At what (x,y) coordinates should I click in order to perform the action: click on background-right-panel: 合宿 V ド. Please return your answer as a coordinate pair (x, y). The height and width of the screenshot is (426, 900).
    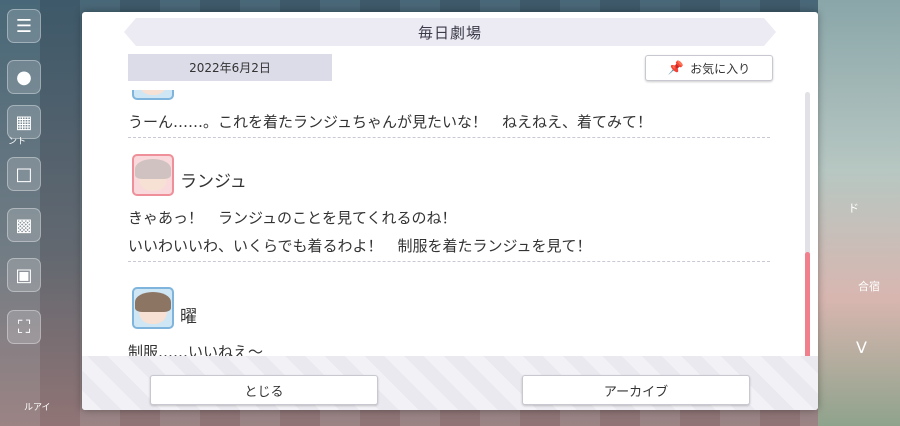
    Looking at the image, I should click on (859, 213).